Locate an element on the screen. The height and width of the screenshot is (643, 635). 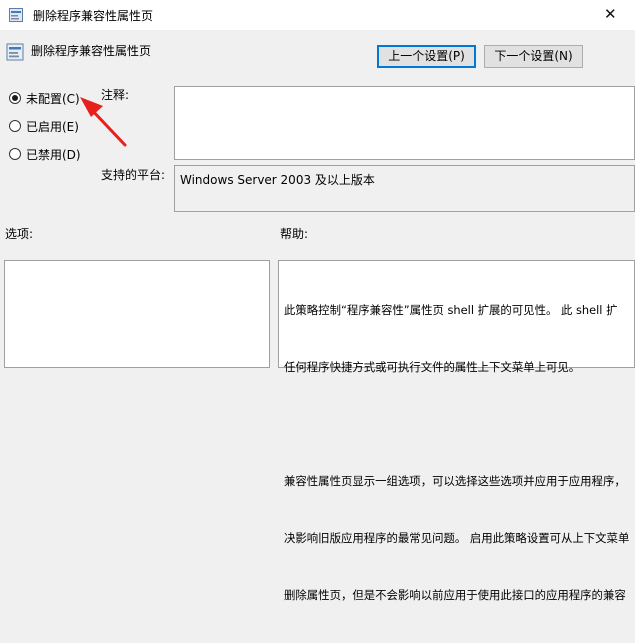
help-line: 兼容性属性页显示一组选项，可以选择这些选项并应用于应用程序， is located at coordinates (455, 481).